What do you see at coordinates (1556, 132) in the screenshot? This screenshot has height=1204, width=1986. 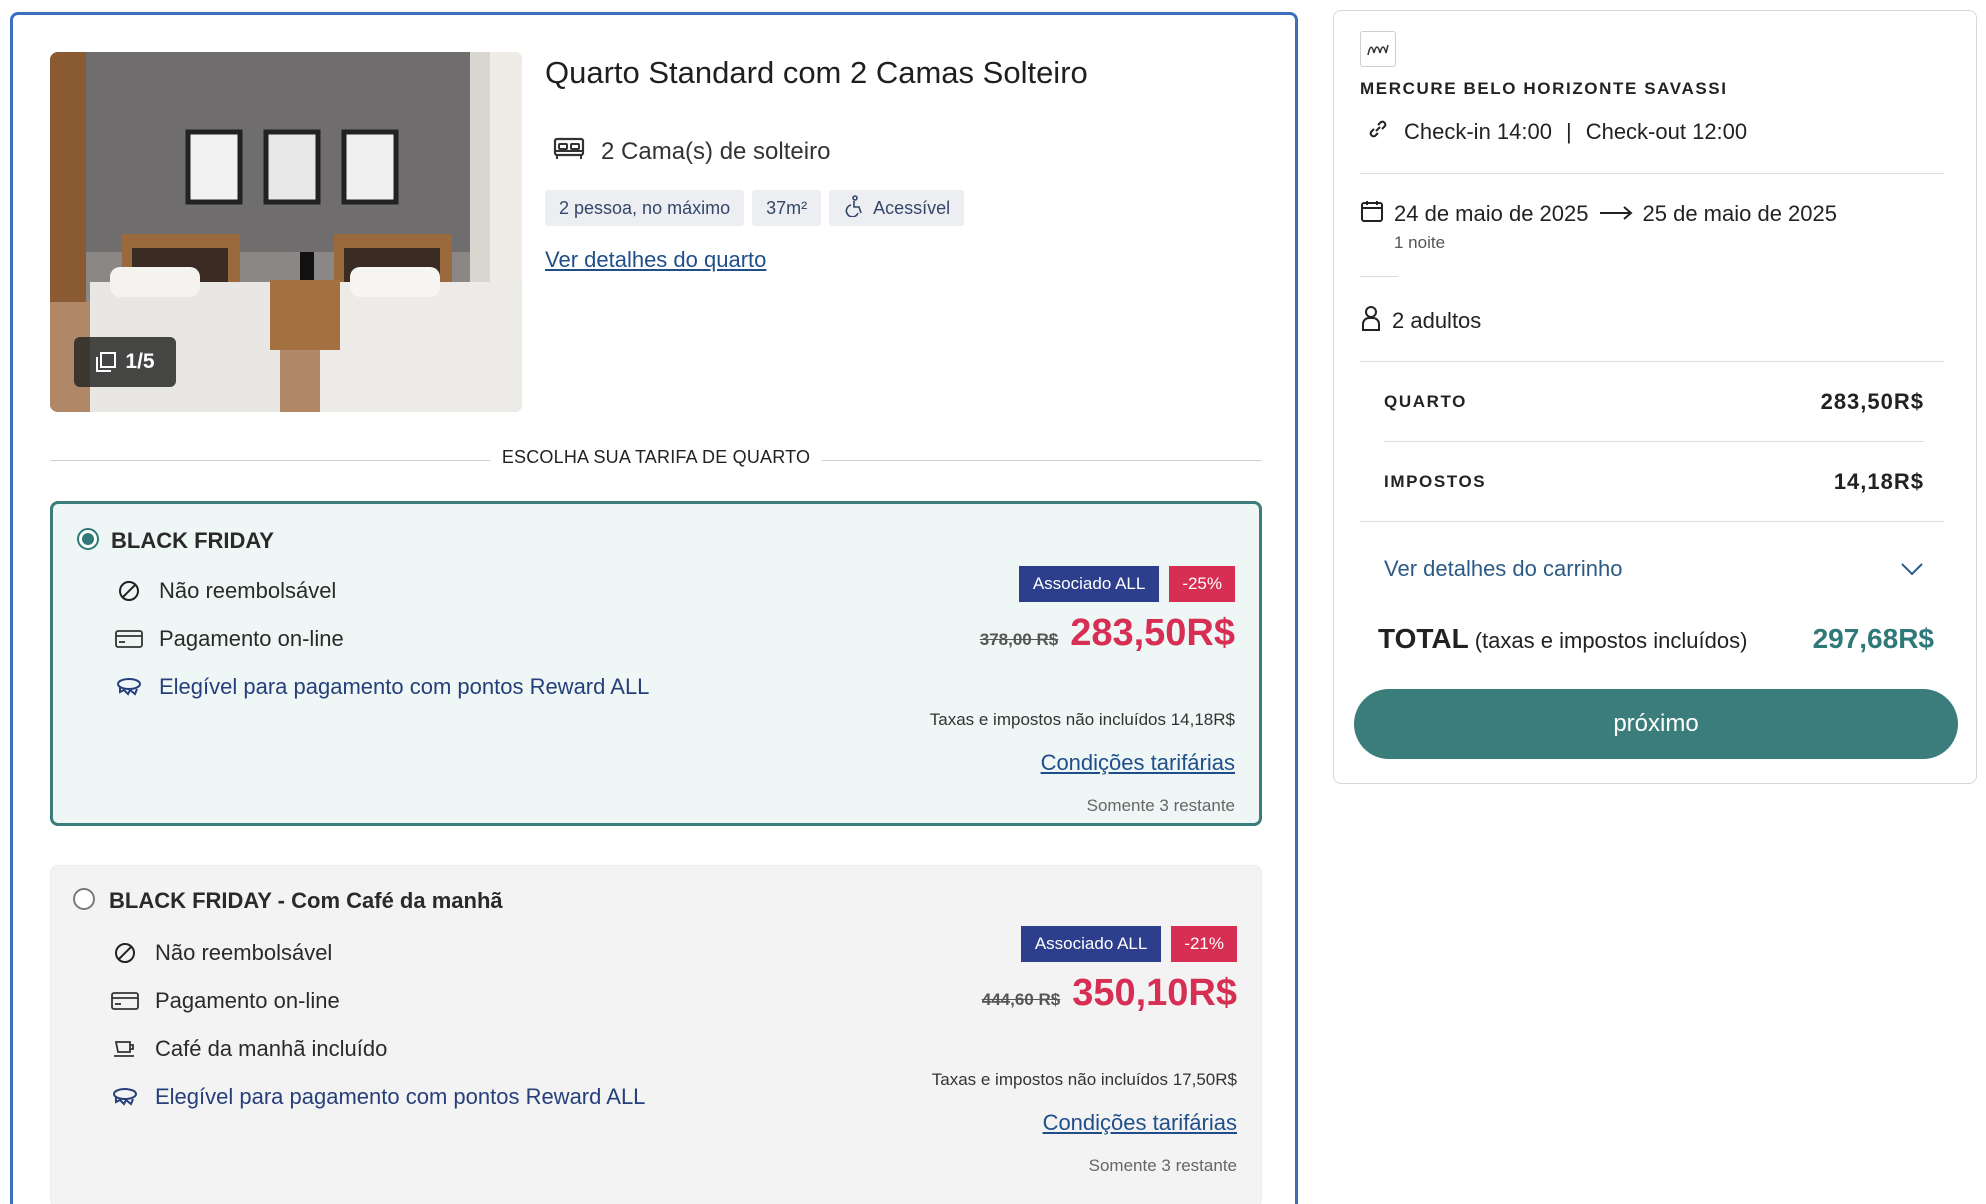 I see `checkin-checkout: Check-in 14:00 | Check-out 12:00` at bounding box center [1556, 132].